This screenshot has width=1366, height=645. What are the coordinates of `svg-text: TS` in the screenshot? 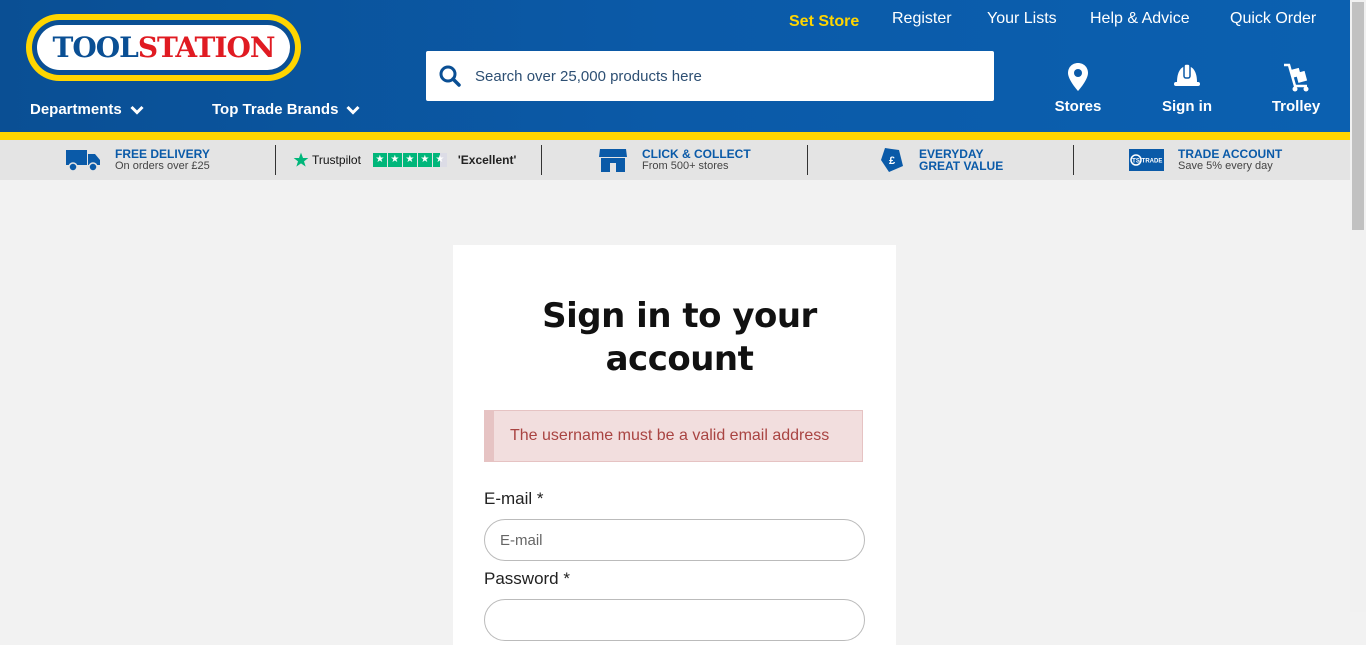 It's located at (1136, 162).